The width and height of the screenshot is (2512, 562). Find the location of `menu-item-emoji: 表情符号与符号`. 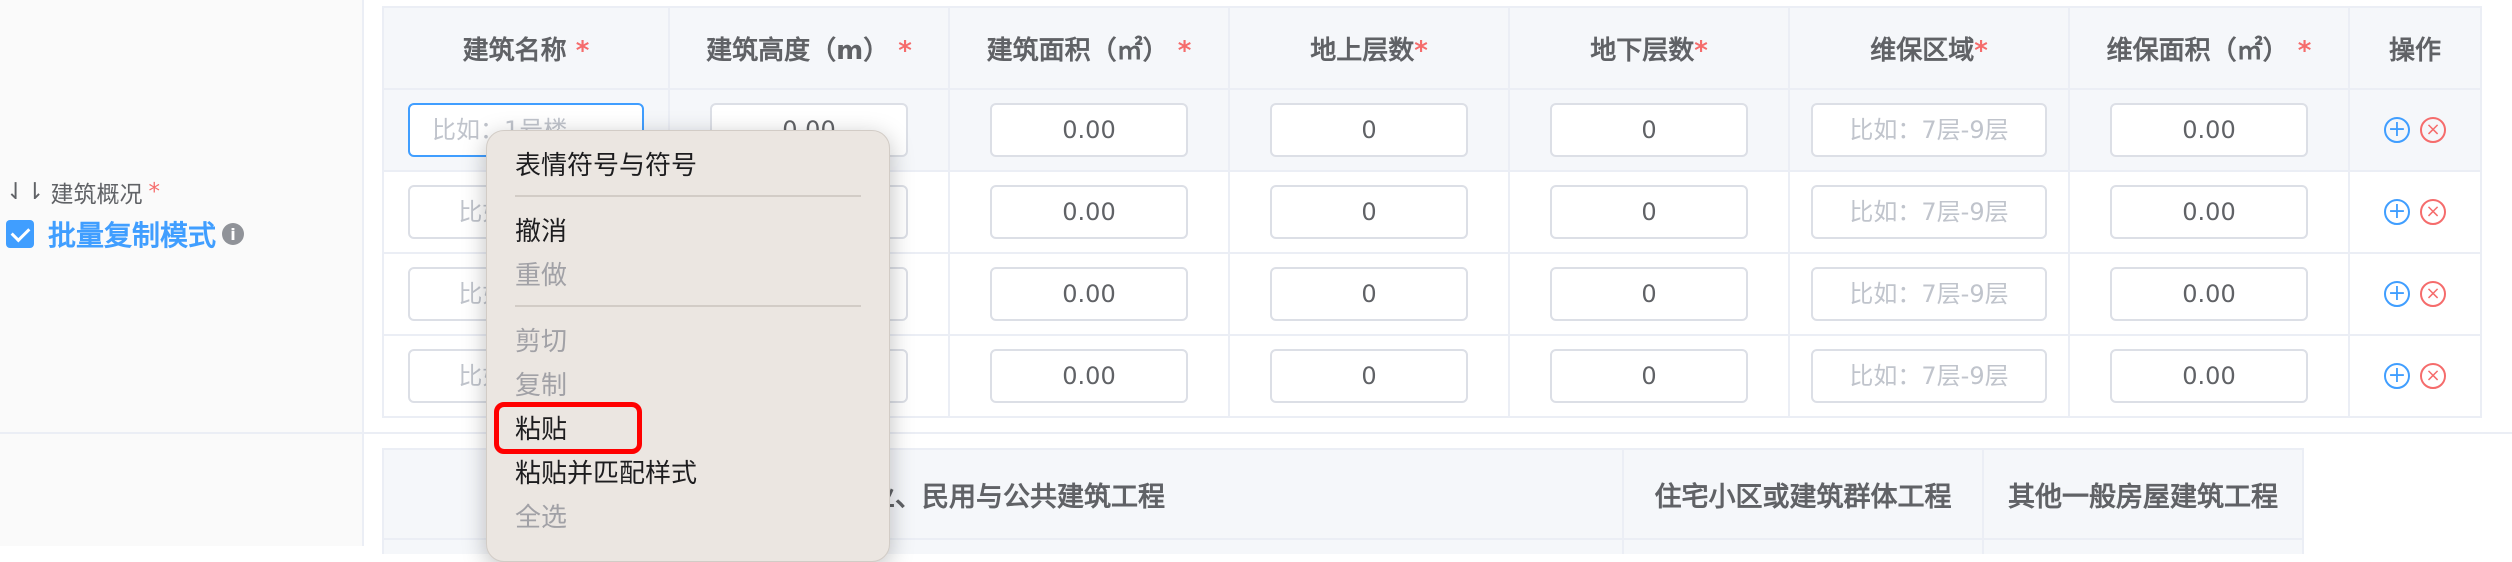

menu-item-emoji: 表情符号与符号 is located at coordinates (606, 163).